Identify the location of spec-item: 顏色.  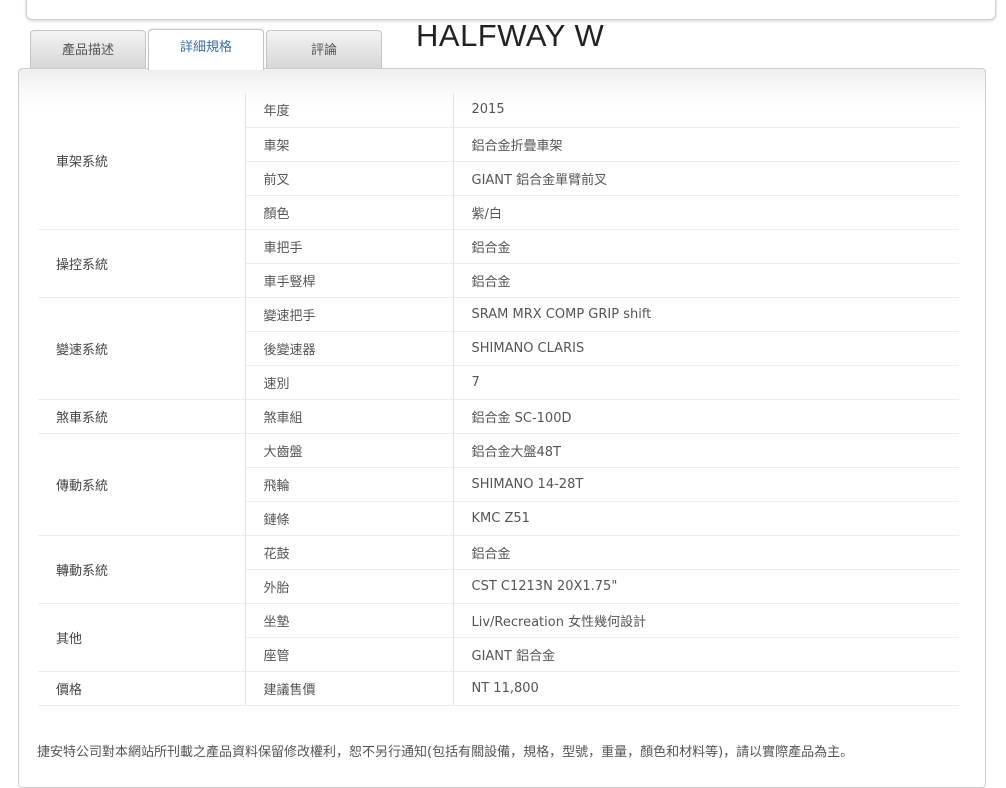
(348, 212).